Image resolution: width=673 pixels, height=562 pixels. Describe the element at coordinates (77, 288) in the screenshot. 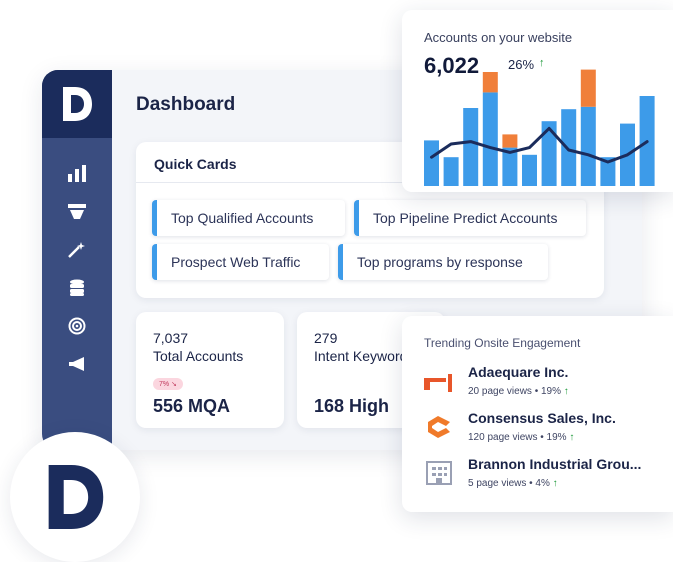

I see `database-icon` at that location.